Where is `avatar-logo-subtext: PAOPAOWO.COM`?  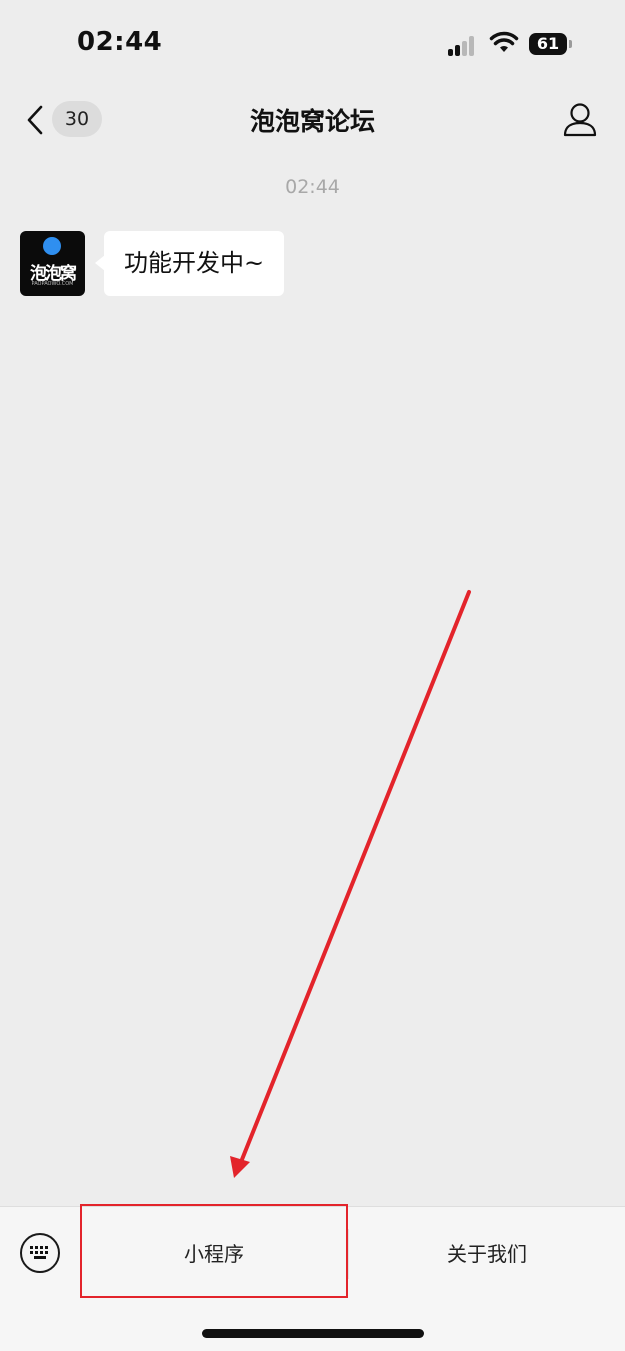
avatar-logo-subtext: PAOPAOWO.COM is located at coordinates (52, 284).